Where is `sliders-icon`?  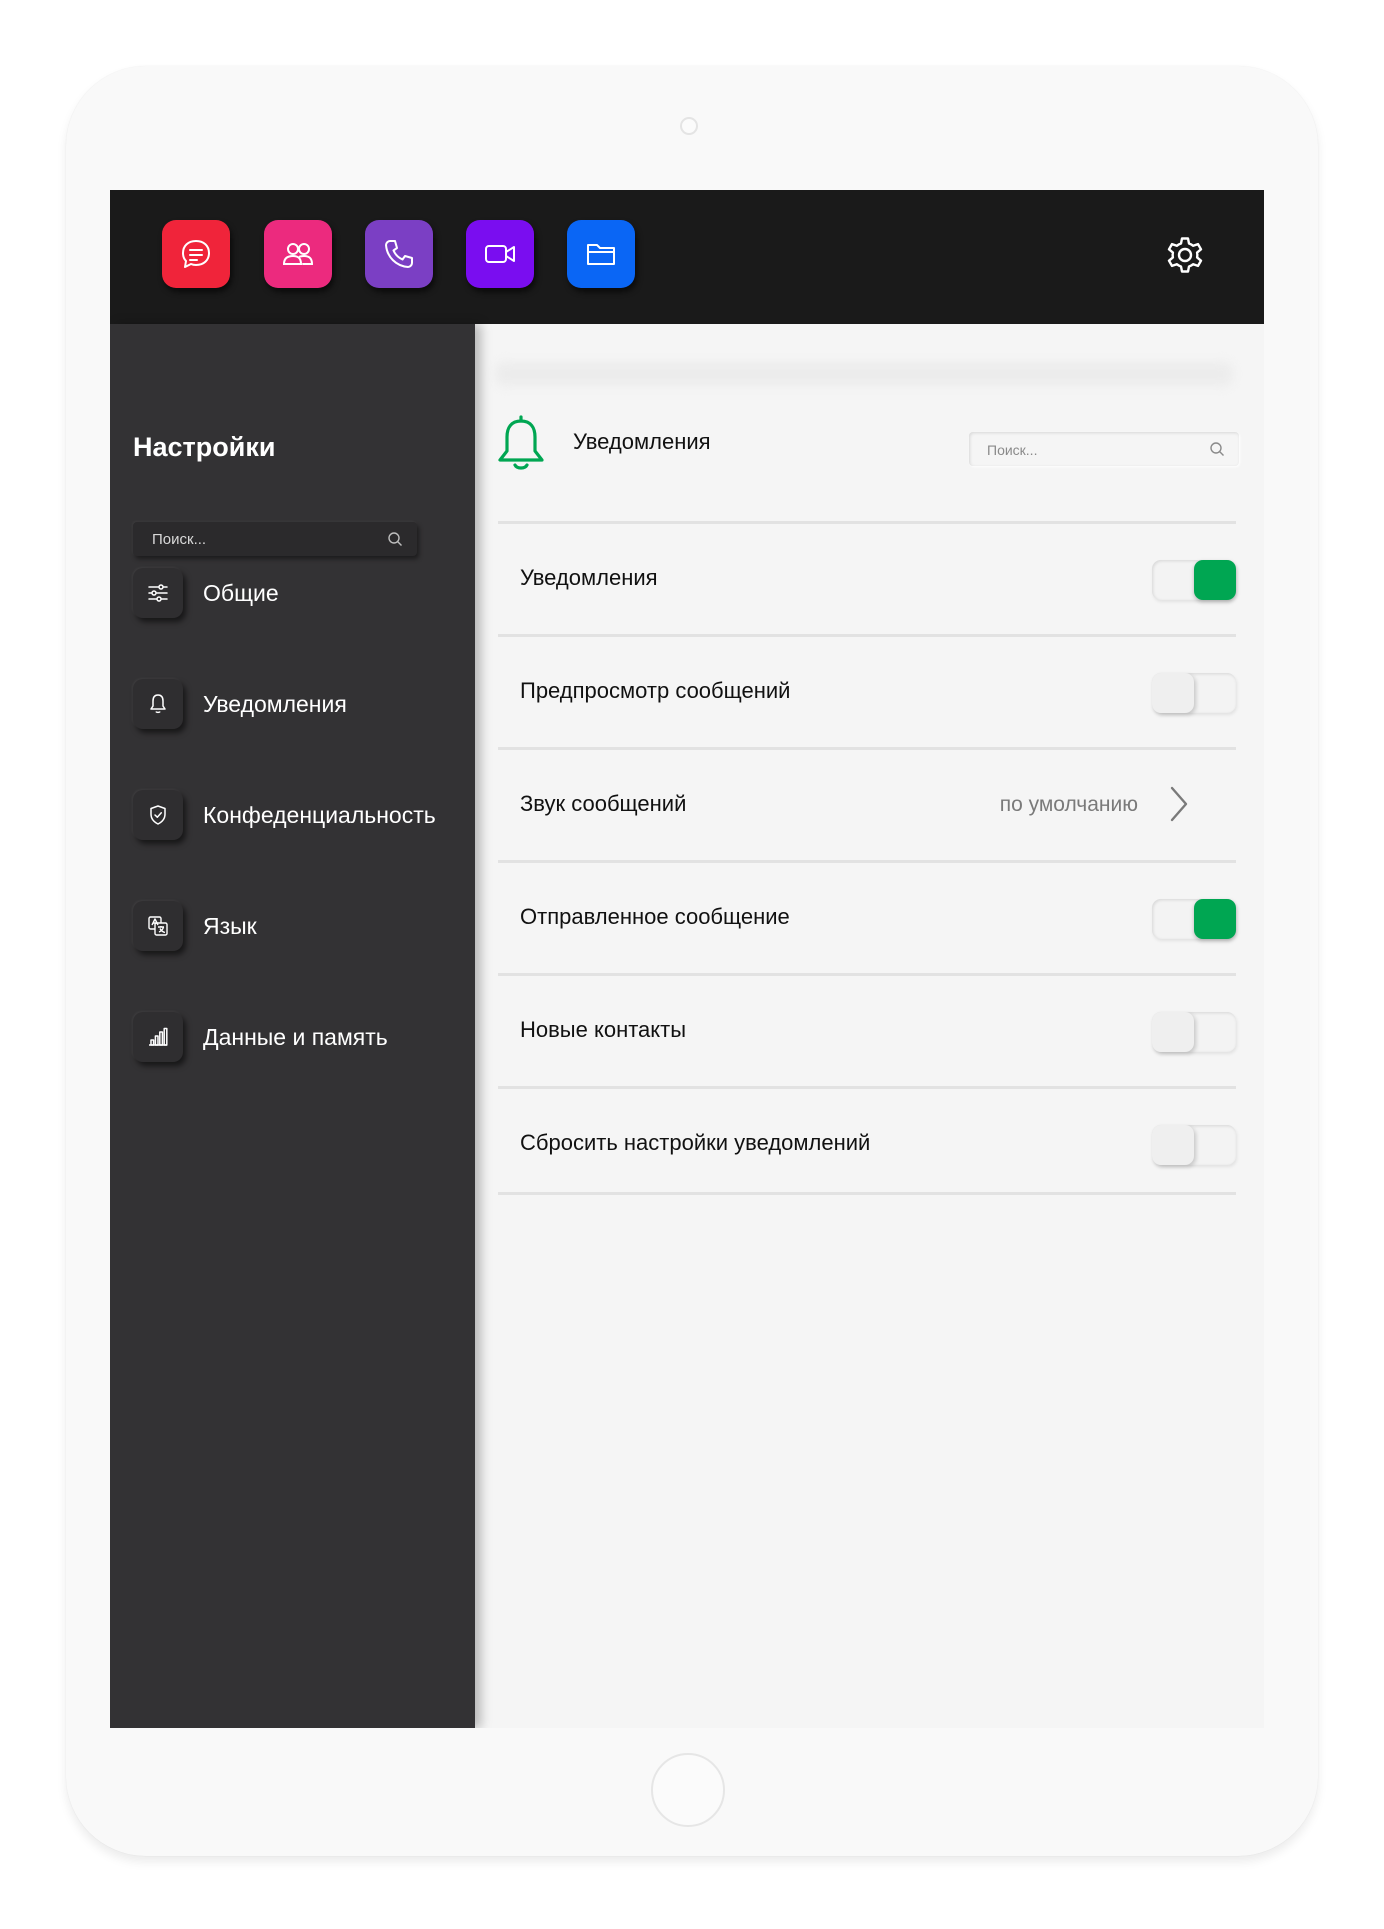 sliders-icon is located at coordinates (158, 593).